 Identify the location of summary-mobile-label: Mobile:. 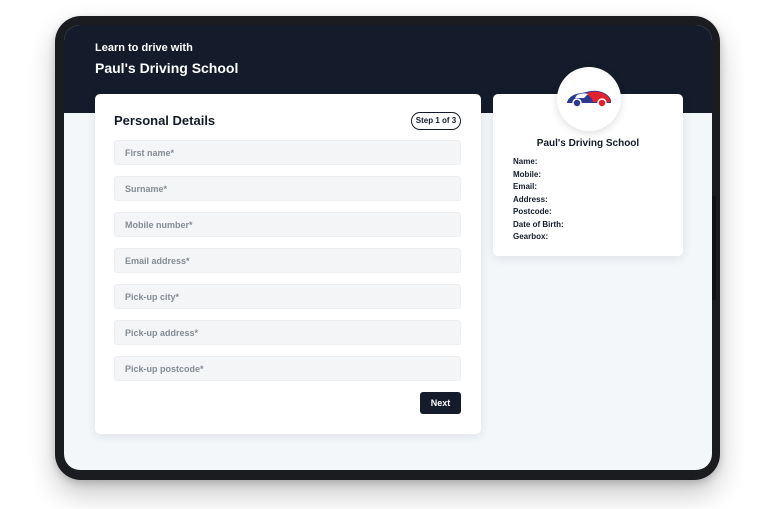
(527, 174).